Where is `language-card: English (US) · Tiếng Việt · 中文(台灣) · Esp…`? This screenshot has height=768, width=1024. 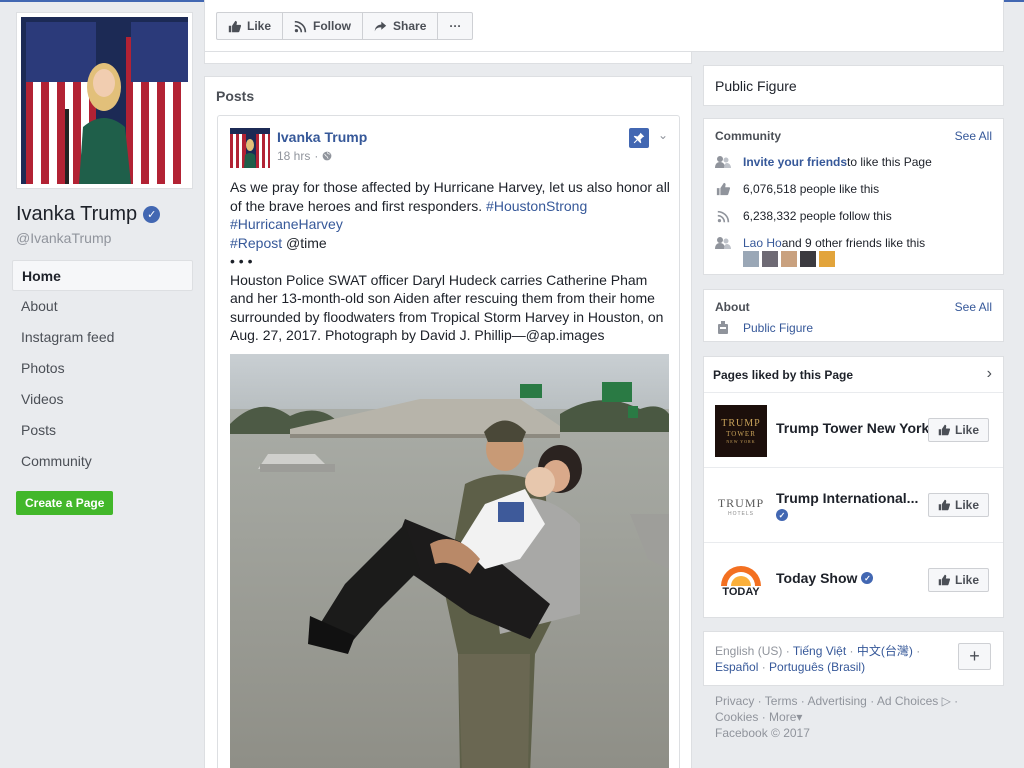 language-card: English (US) · Tiếng Việt · 中文(台灣) · Esp… is located at coordinates (853, 658).